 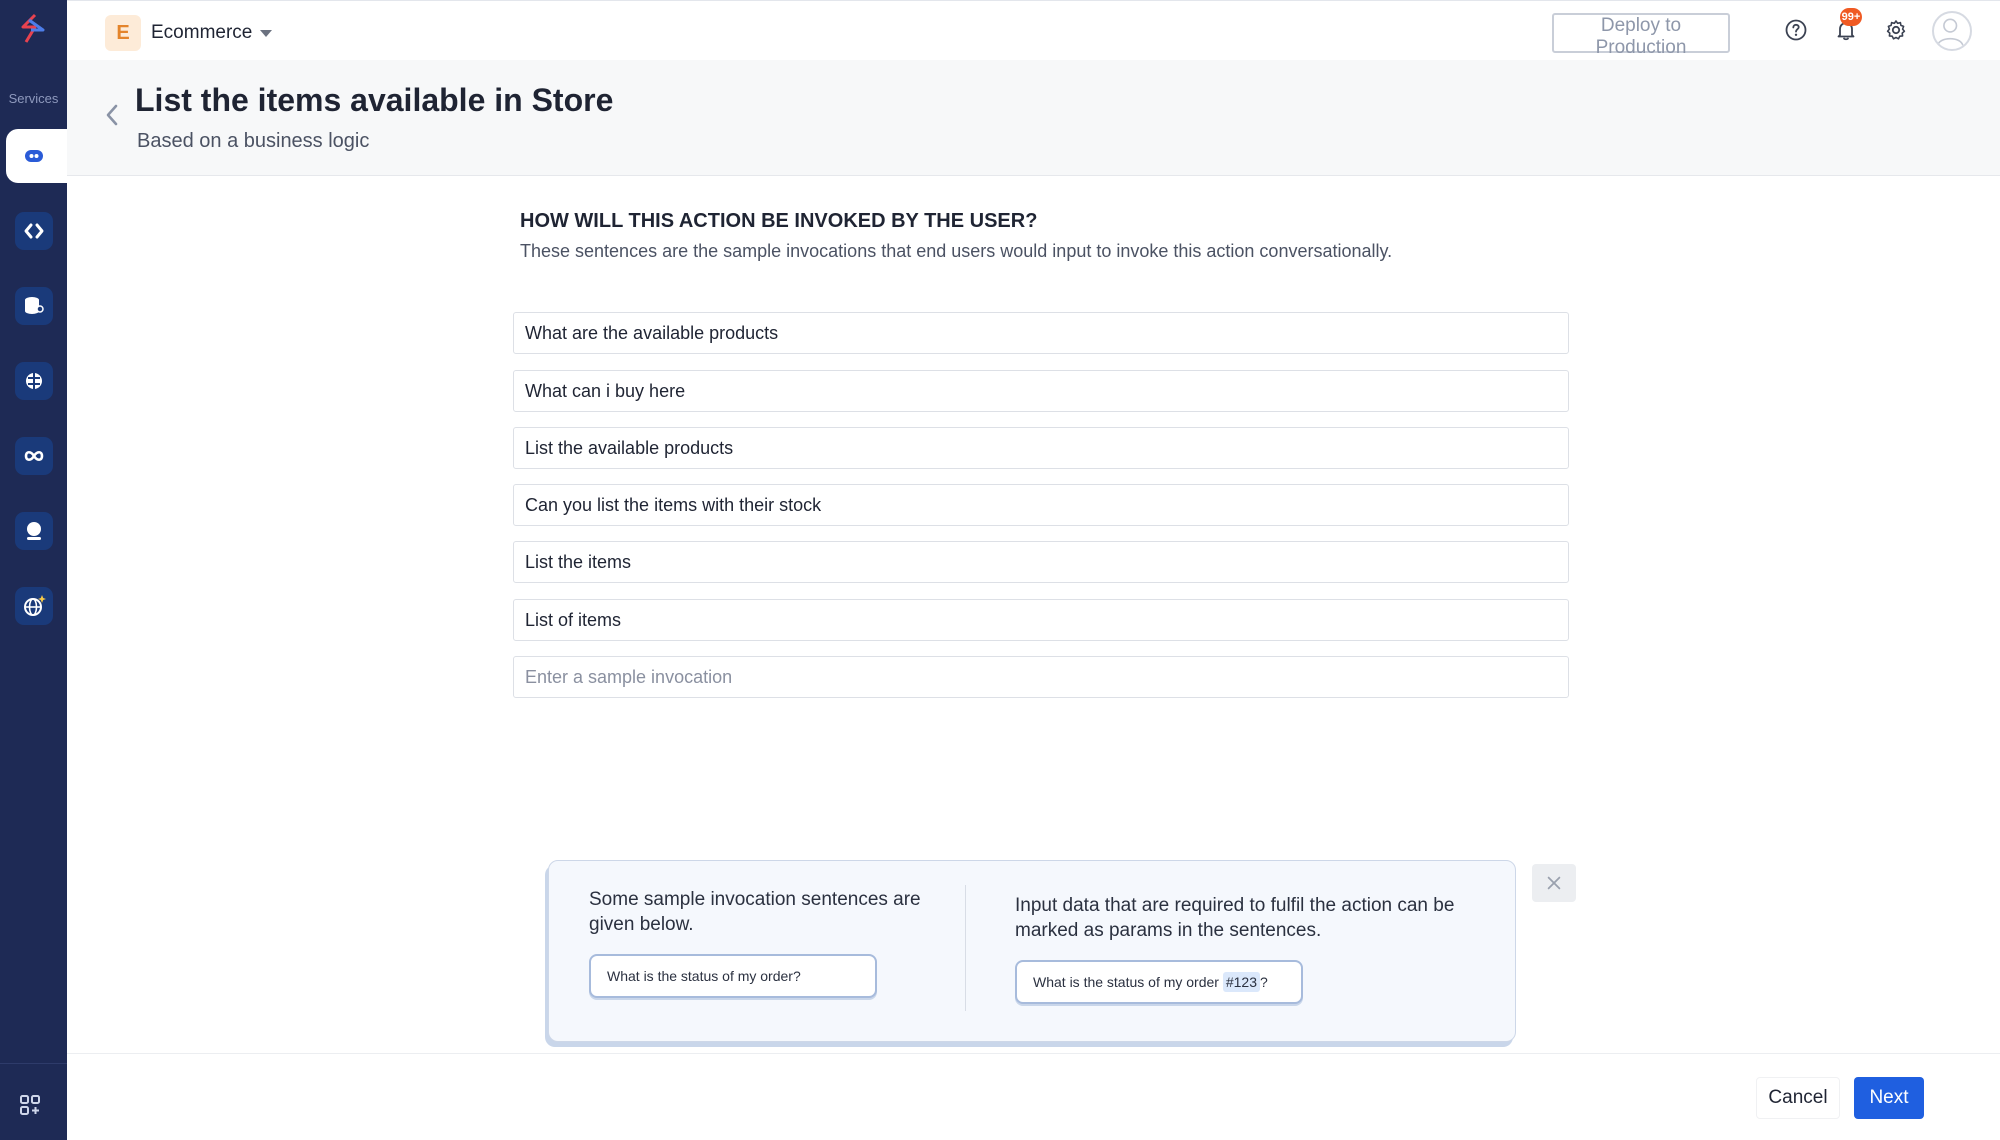 What do you see at coordinates (33, 570) in the screenshot?
I see `sidebar: Services` at bounding box center [33, 570].